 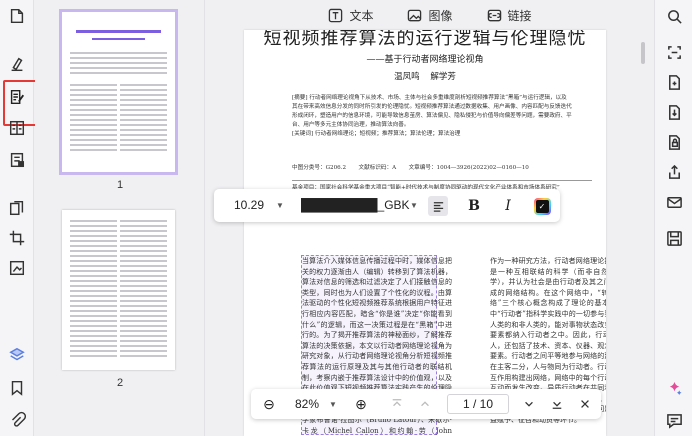 What do you see at coordinates (557, 404) in the screenshot?
I see `last-page-icon` at bounding box center [557, 404].